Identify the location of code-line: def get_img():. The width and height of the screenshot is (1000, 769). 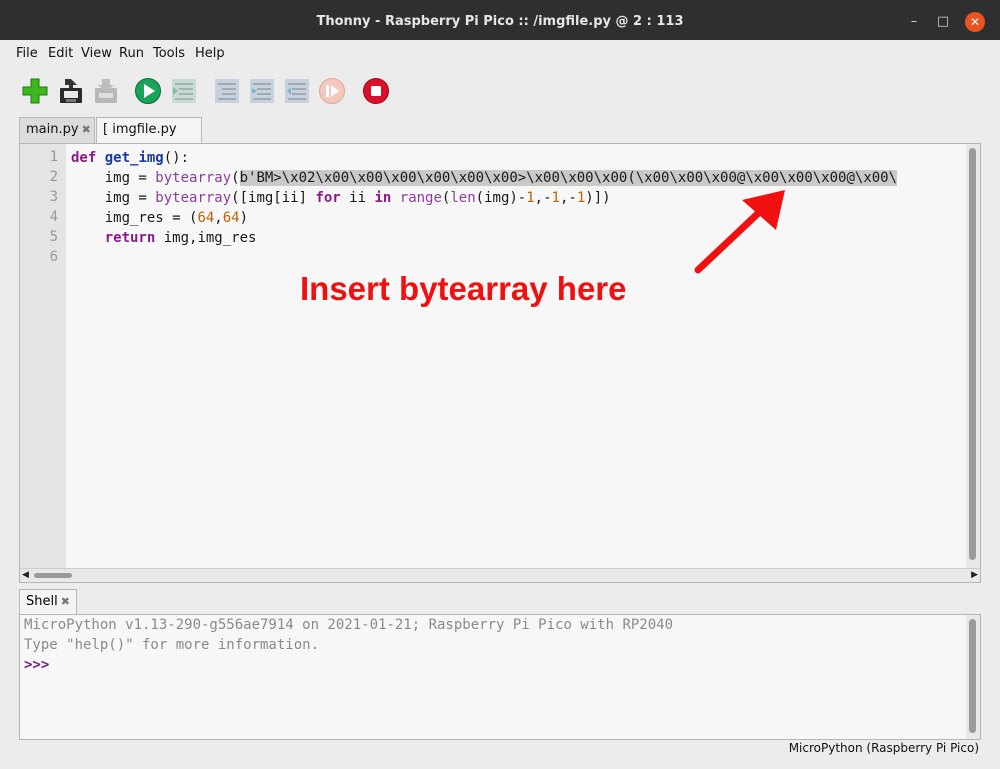
(130, 158).